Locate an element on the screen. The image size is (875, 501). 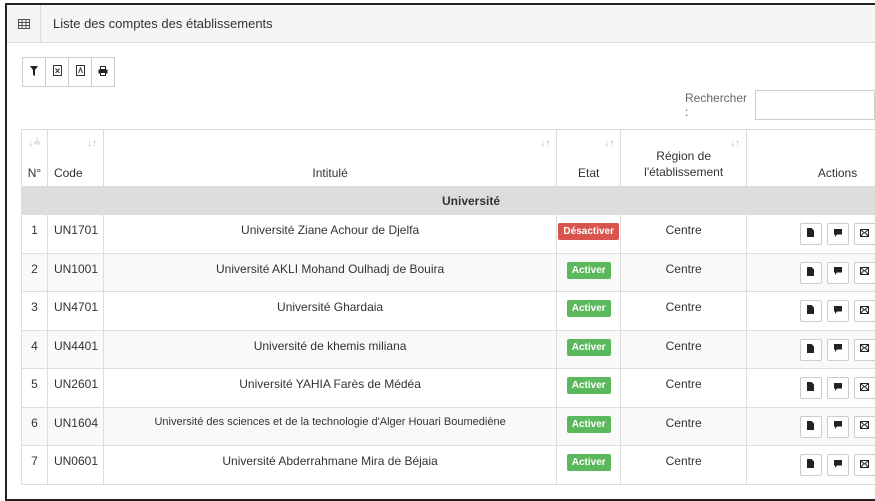
row-code: UN1701 is located at coordinates (75, 234).